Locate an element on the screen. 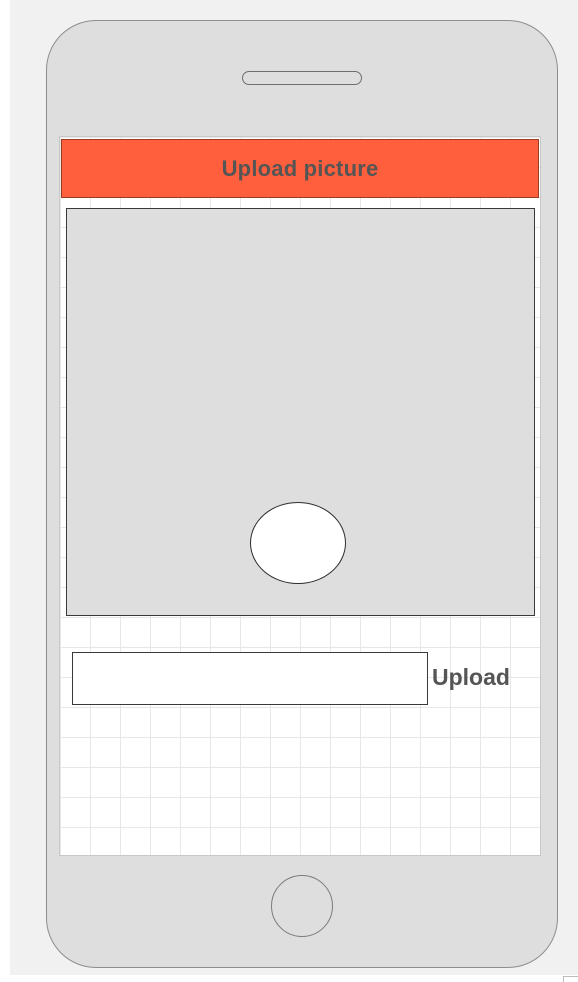 Image resolution: width=578 pixels, height=982 pixels. home-button is located at coordinates (302, 906).